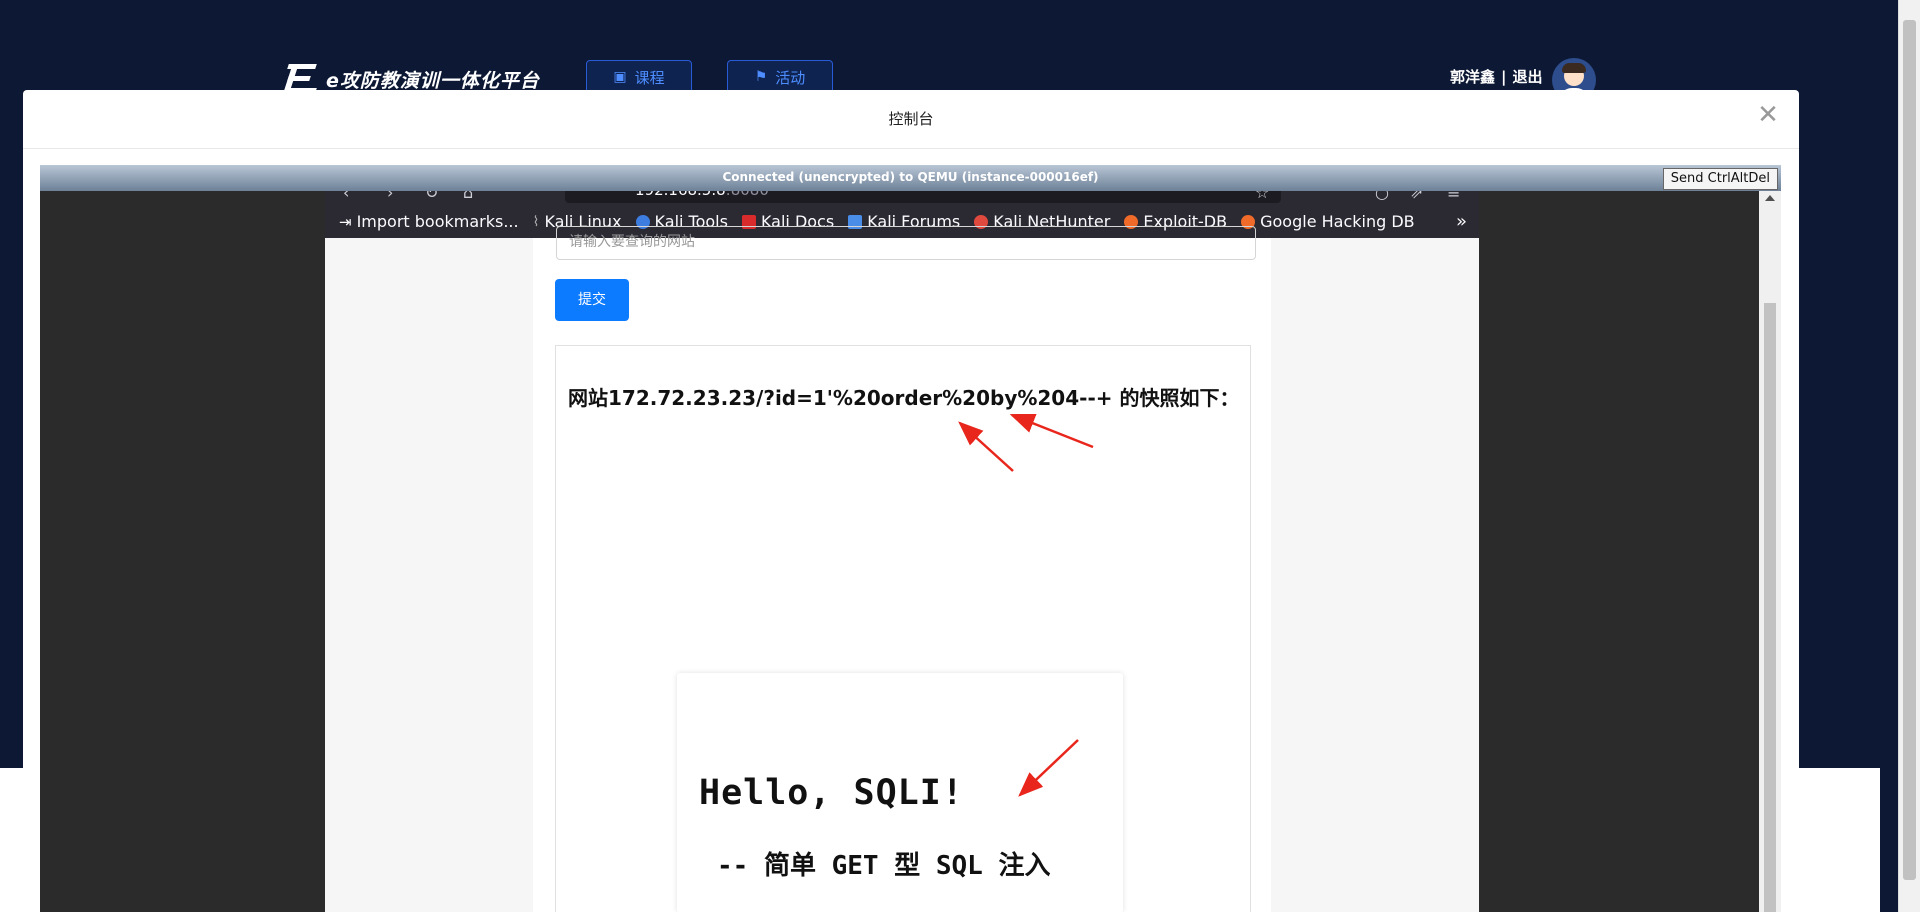 The width and height of the screenshot is (1920, 912). I want to click on url-text: 192.168.5.8:8080, so click(702, 195).